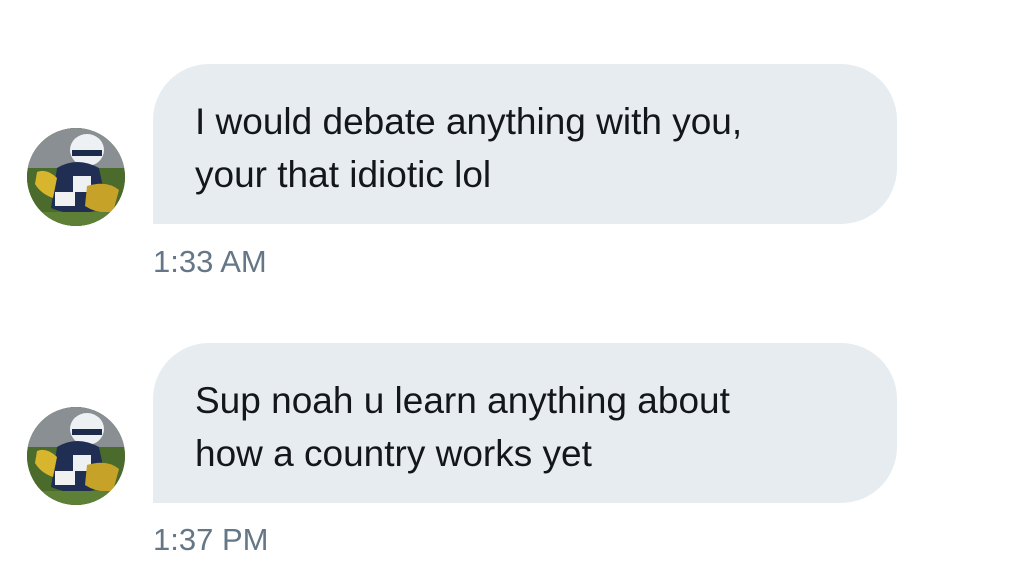 This screenshot has height=580, width=1028. What do you see at coordinates (393, 453) in the screenshot?
I see `message-text-line: how a country works yet` at bounding box center [393, 453].